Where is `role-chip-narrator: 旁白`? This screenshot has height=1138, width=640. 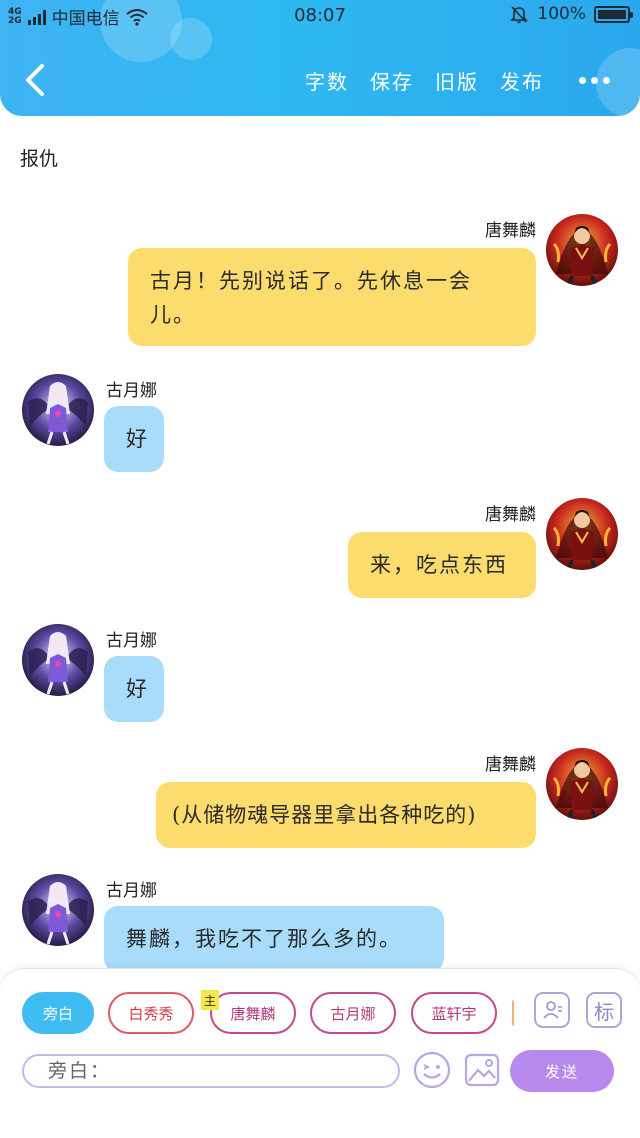 role-chip-narrator: 旁白 is located at coordinates (58, 1013).